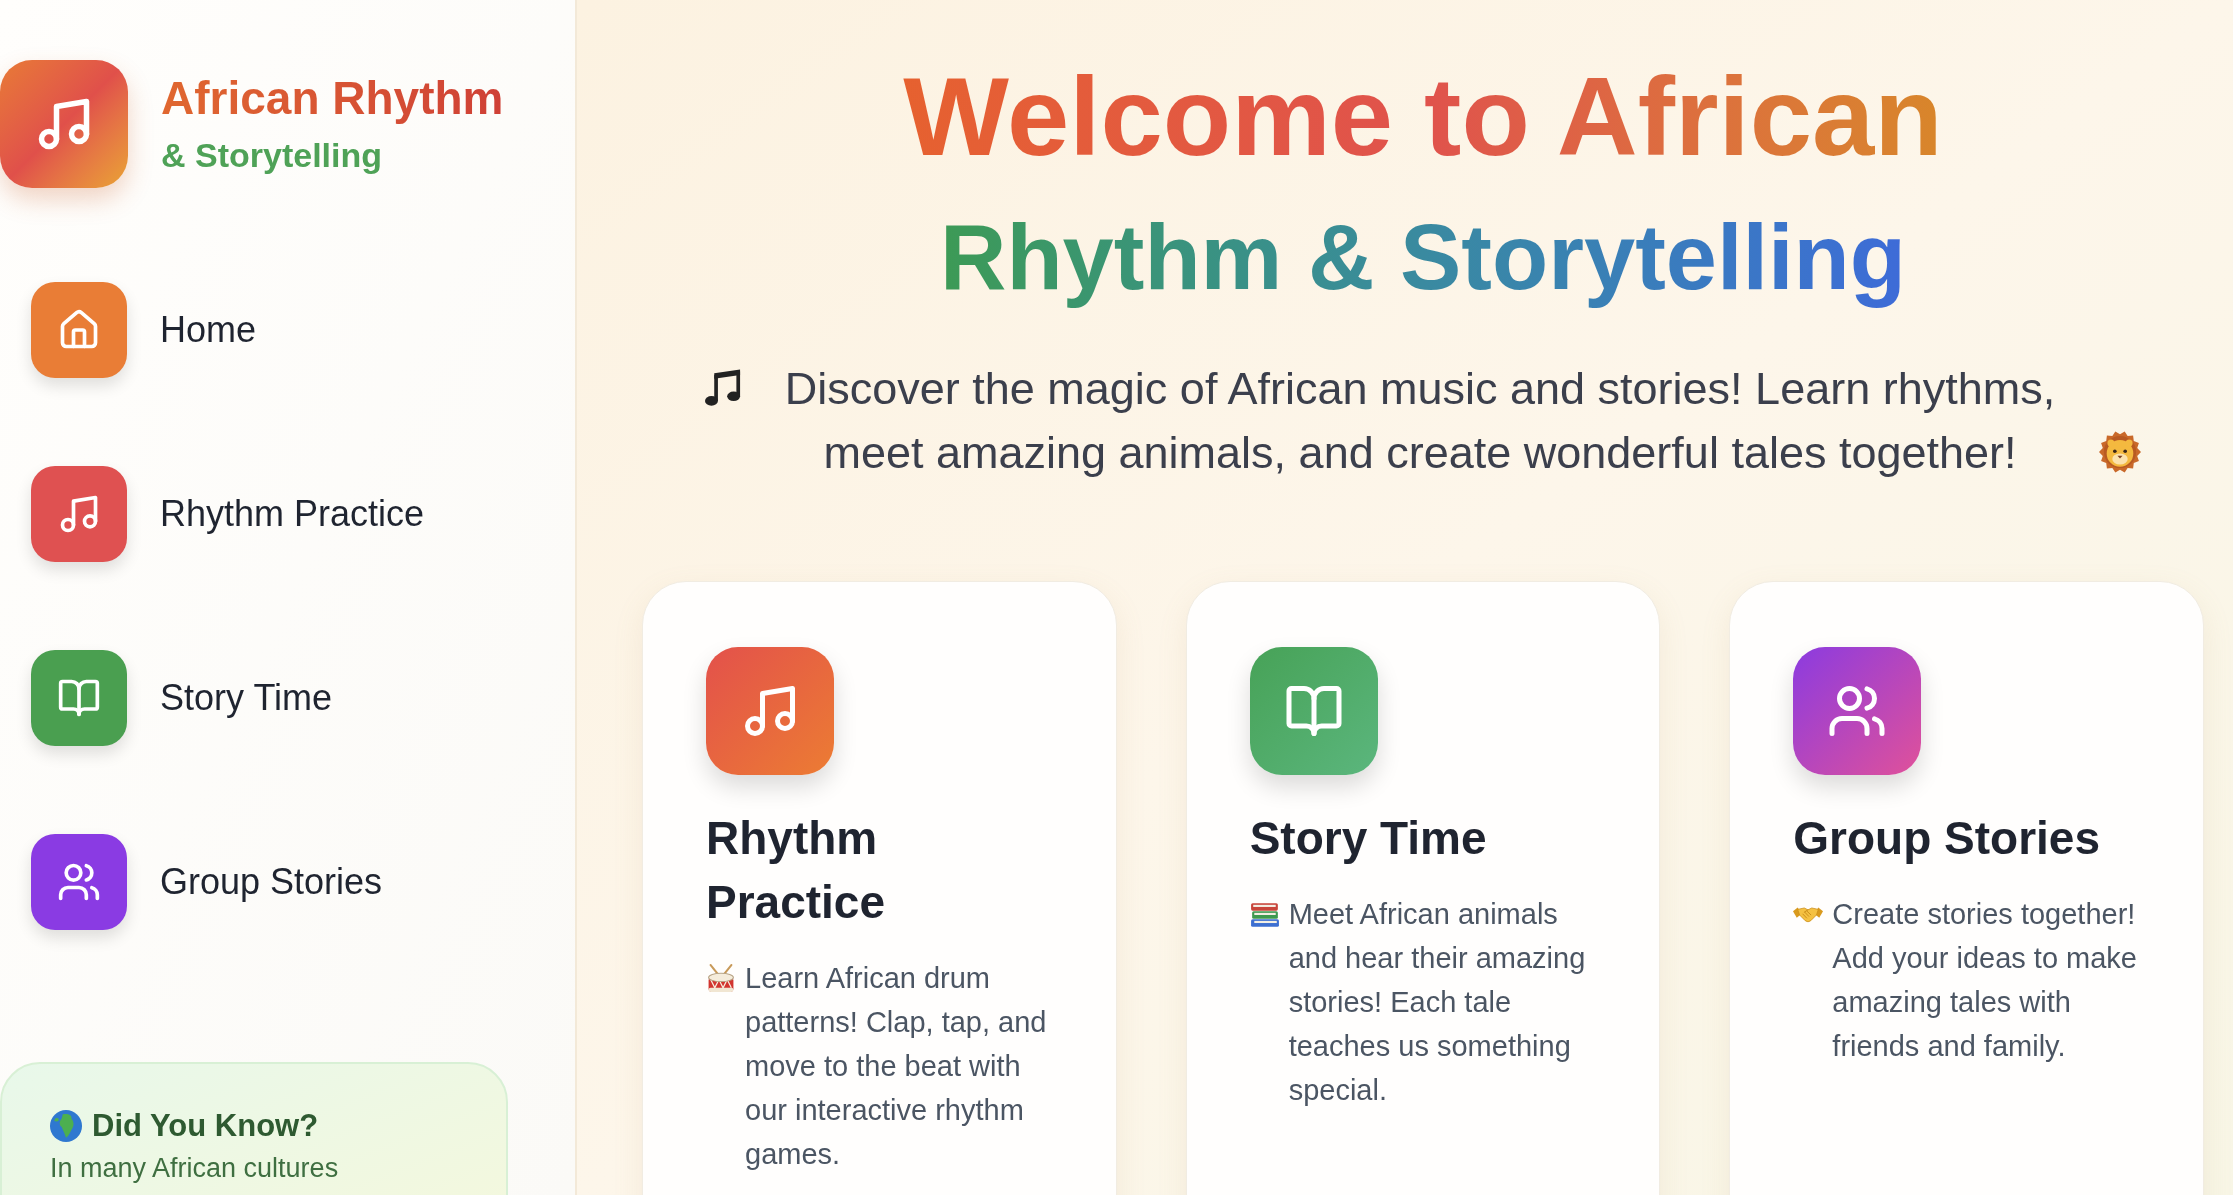  I want to click on card-title: Rhythm Practice, so click(796, 870).